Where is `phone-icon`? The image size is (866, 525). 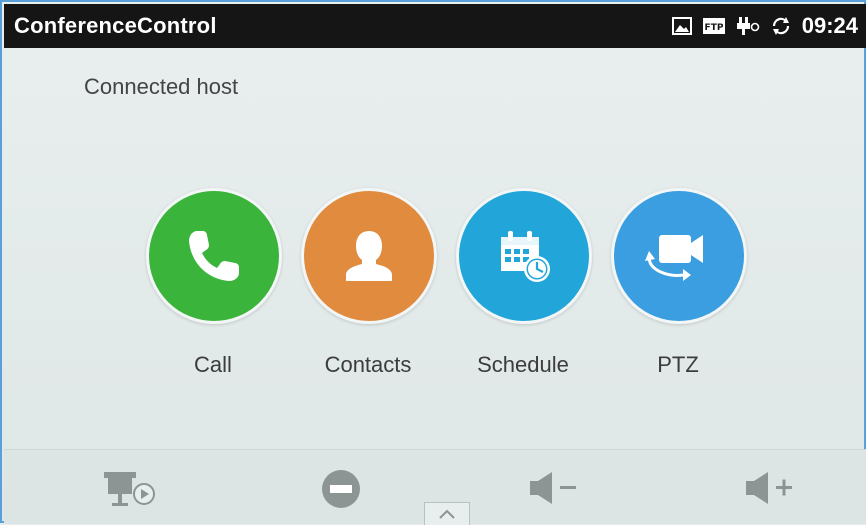 phone-icon is located at coordinates (214, 256).